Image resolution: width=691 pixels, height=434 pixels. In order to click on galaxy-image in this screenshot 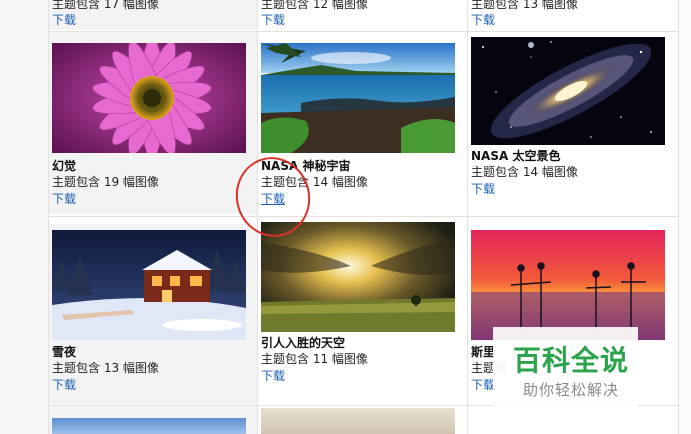, I will do `click(568, 91)`.